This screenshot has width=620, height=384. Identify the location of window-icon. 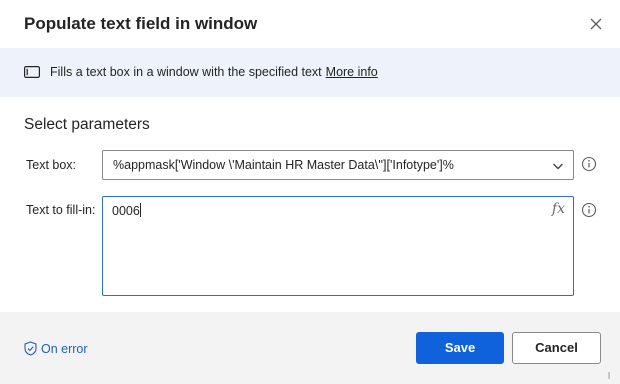
(32, 72).